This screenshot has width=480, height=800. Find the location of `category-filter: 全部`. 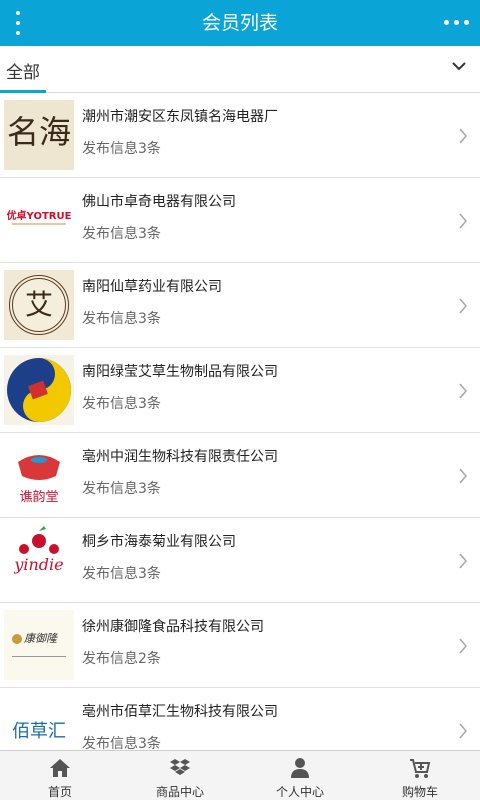

category-filter: 全部 is located at coordinates (240, 69).